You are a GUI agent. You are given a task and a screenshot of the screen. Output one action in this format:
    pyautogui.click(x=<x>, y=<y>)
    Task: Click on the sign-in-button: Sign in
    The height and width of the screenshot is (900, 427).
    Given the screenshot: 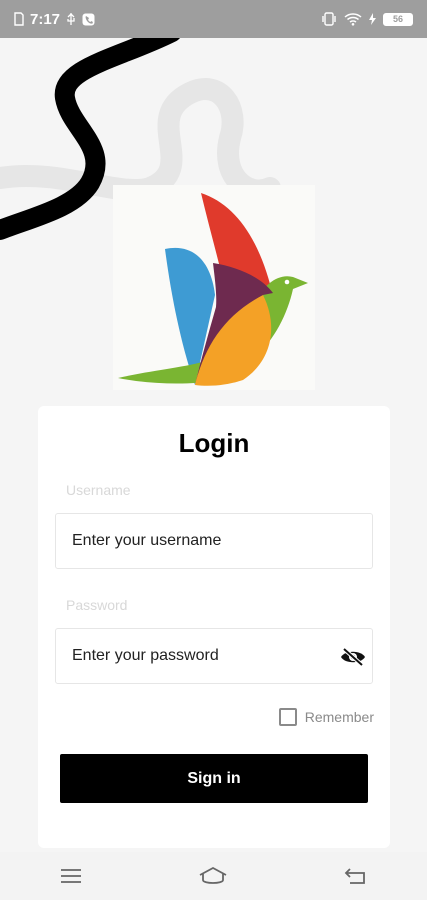 What is the action you would take?
    pyautogui.click(x=214, y=778)
    